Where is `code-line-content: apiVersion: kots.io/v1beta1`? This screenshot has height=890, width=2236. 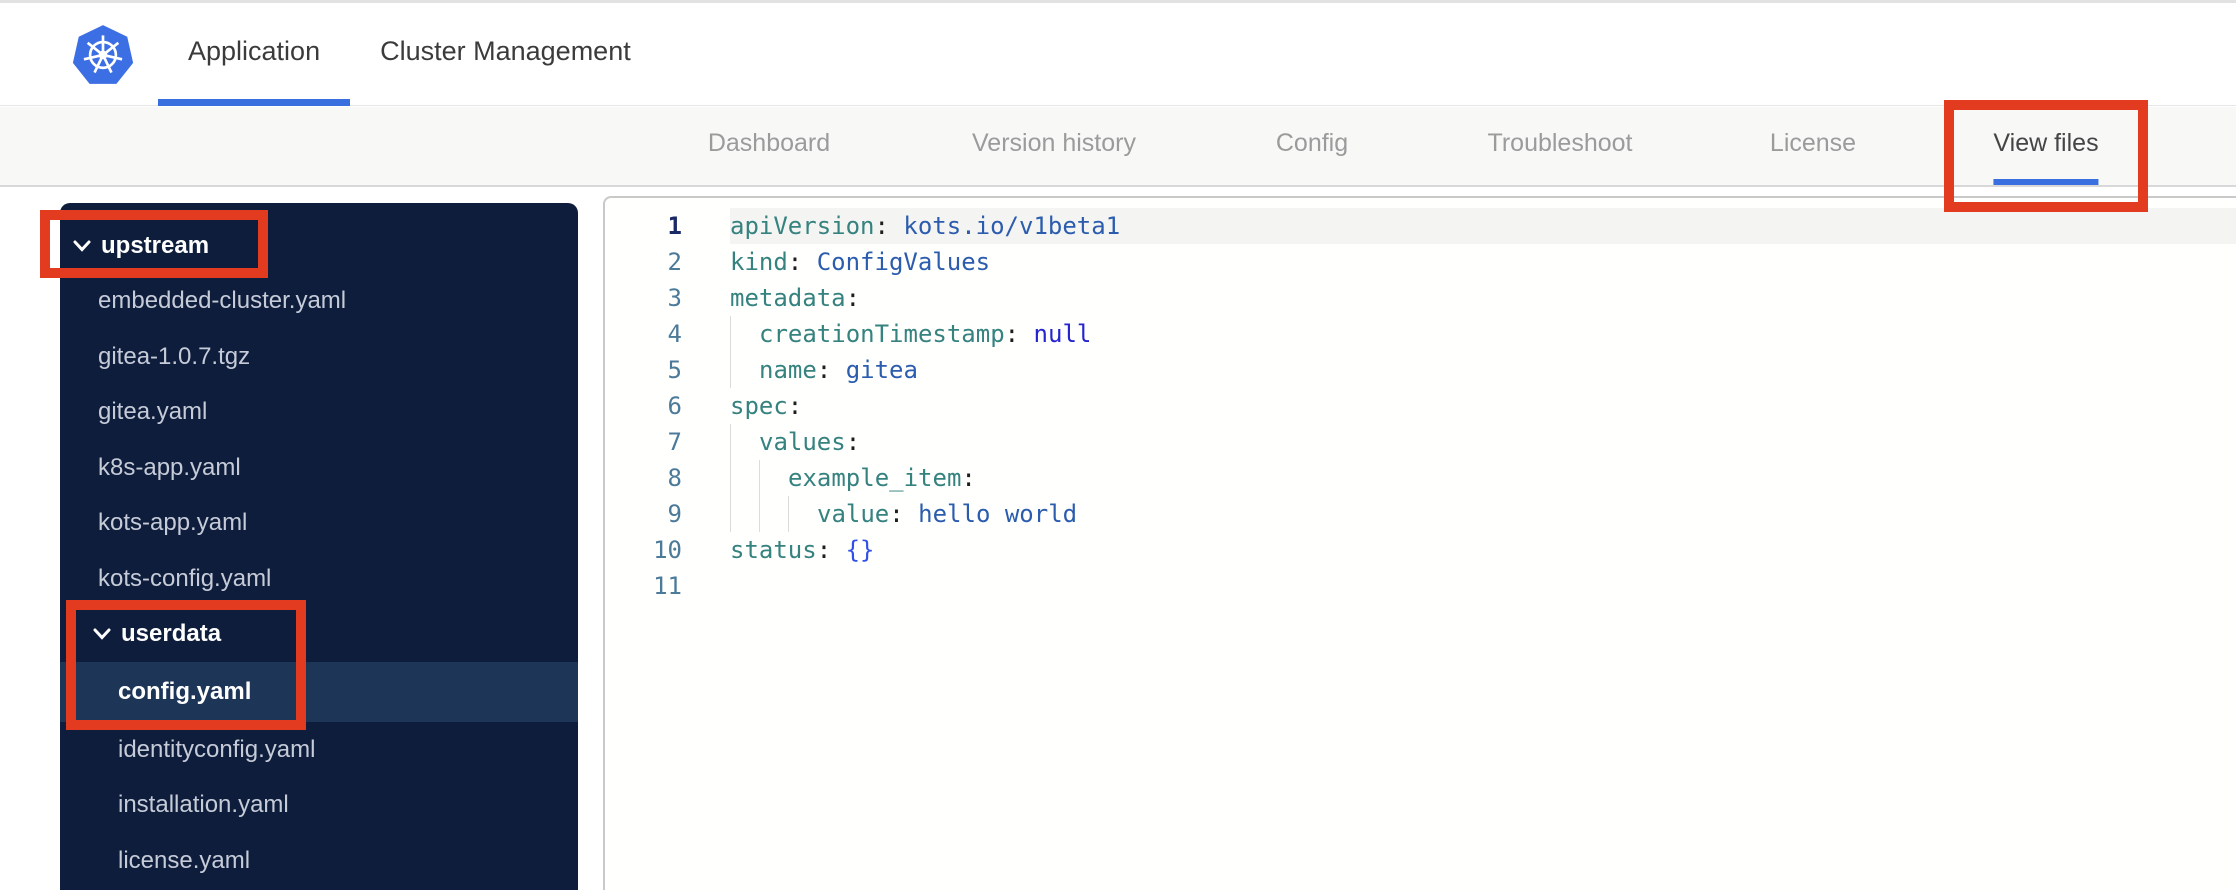
code-line-content: apiVersion: kots.io/v1beta1 is located at coordinates (1483, 226).